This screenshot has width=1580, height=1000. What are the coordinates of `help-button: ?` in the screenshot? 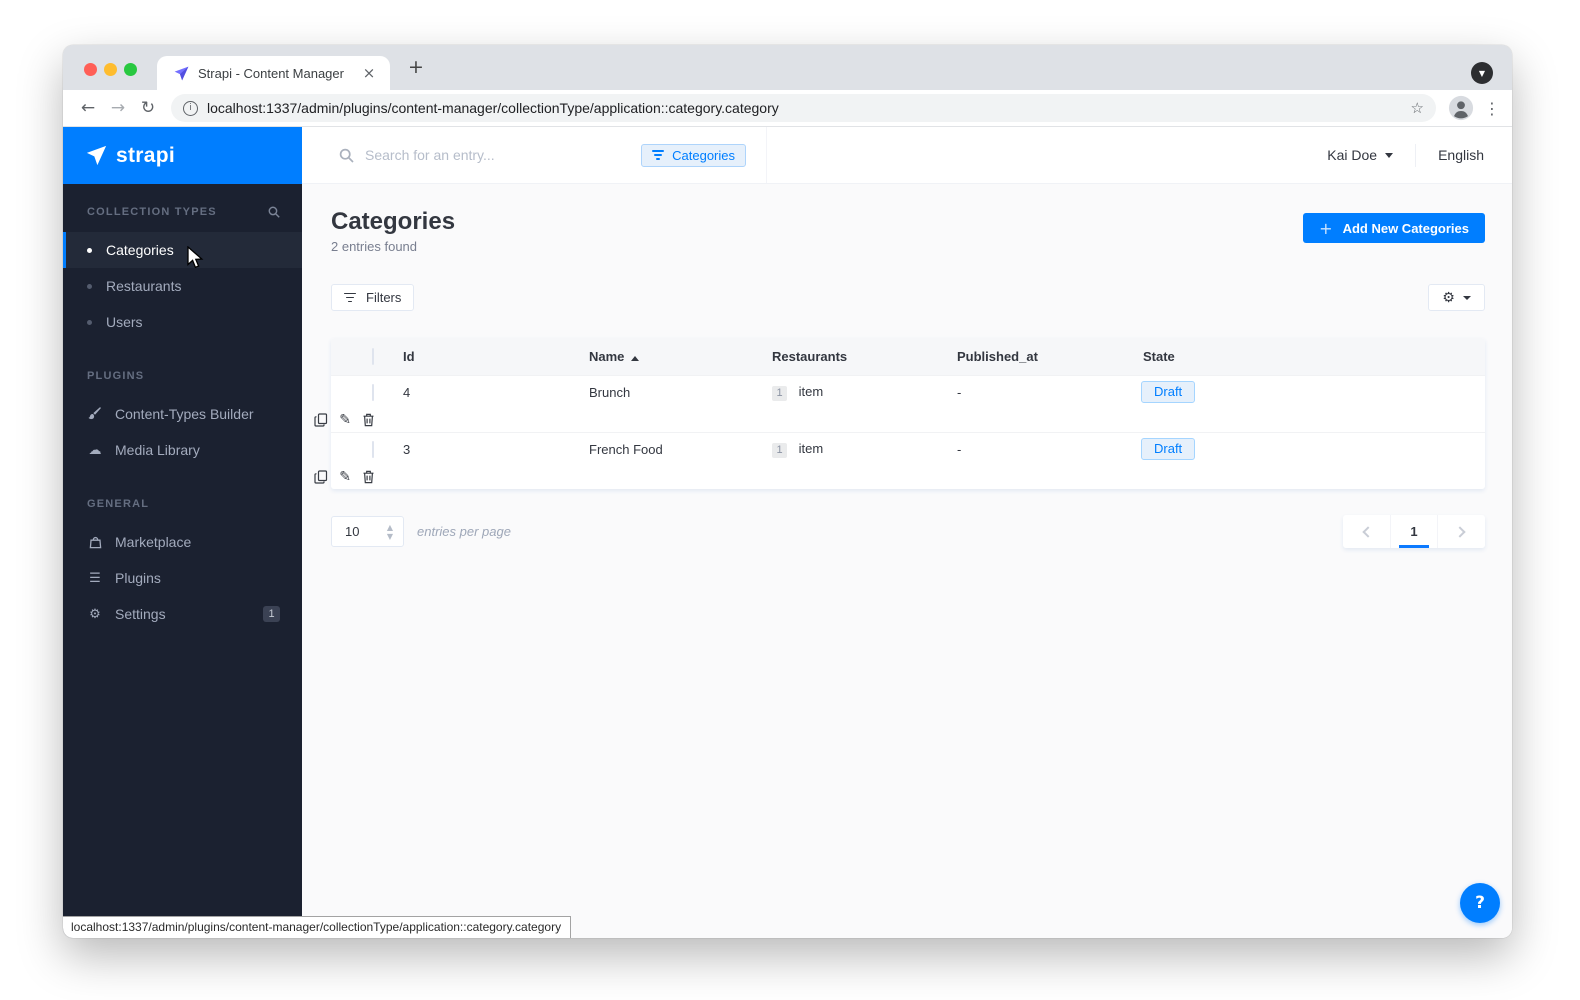 It's located at (1480, 903).